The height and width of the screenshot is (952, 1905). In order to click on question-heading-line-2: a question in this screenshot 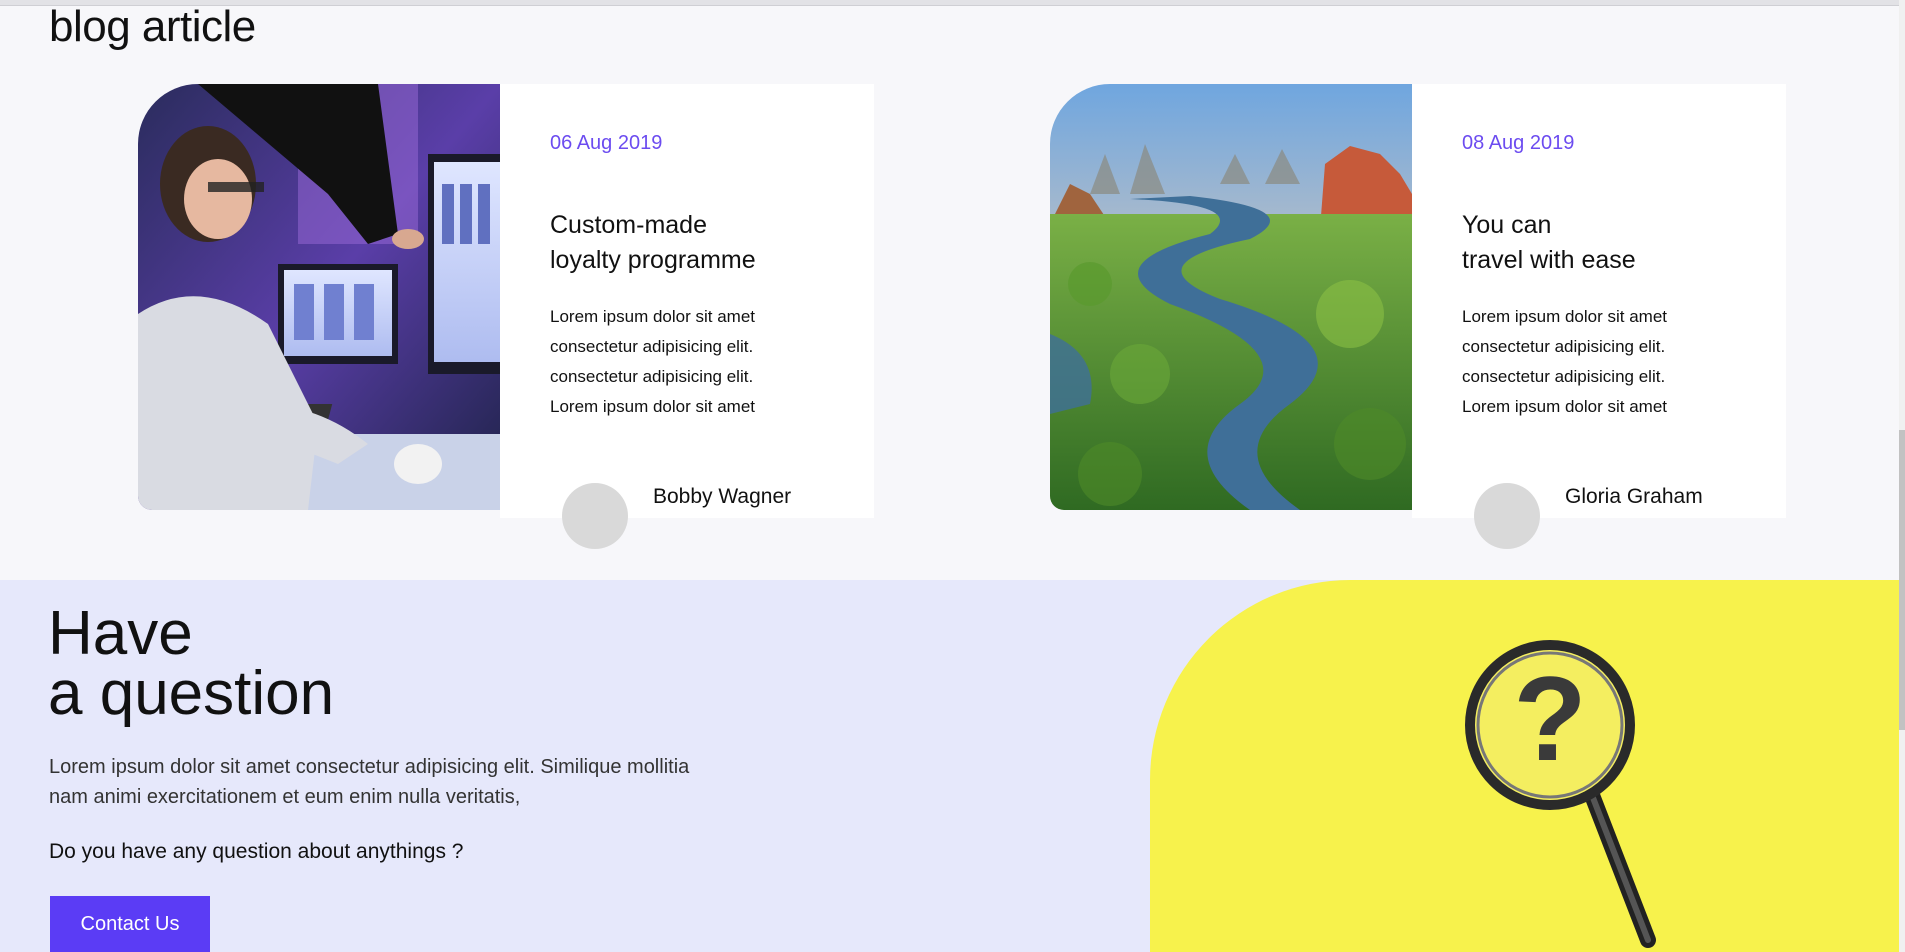, I will do `click(191, 693)`.